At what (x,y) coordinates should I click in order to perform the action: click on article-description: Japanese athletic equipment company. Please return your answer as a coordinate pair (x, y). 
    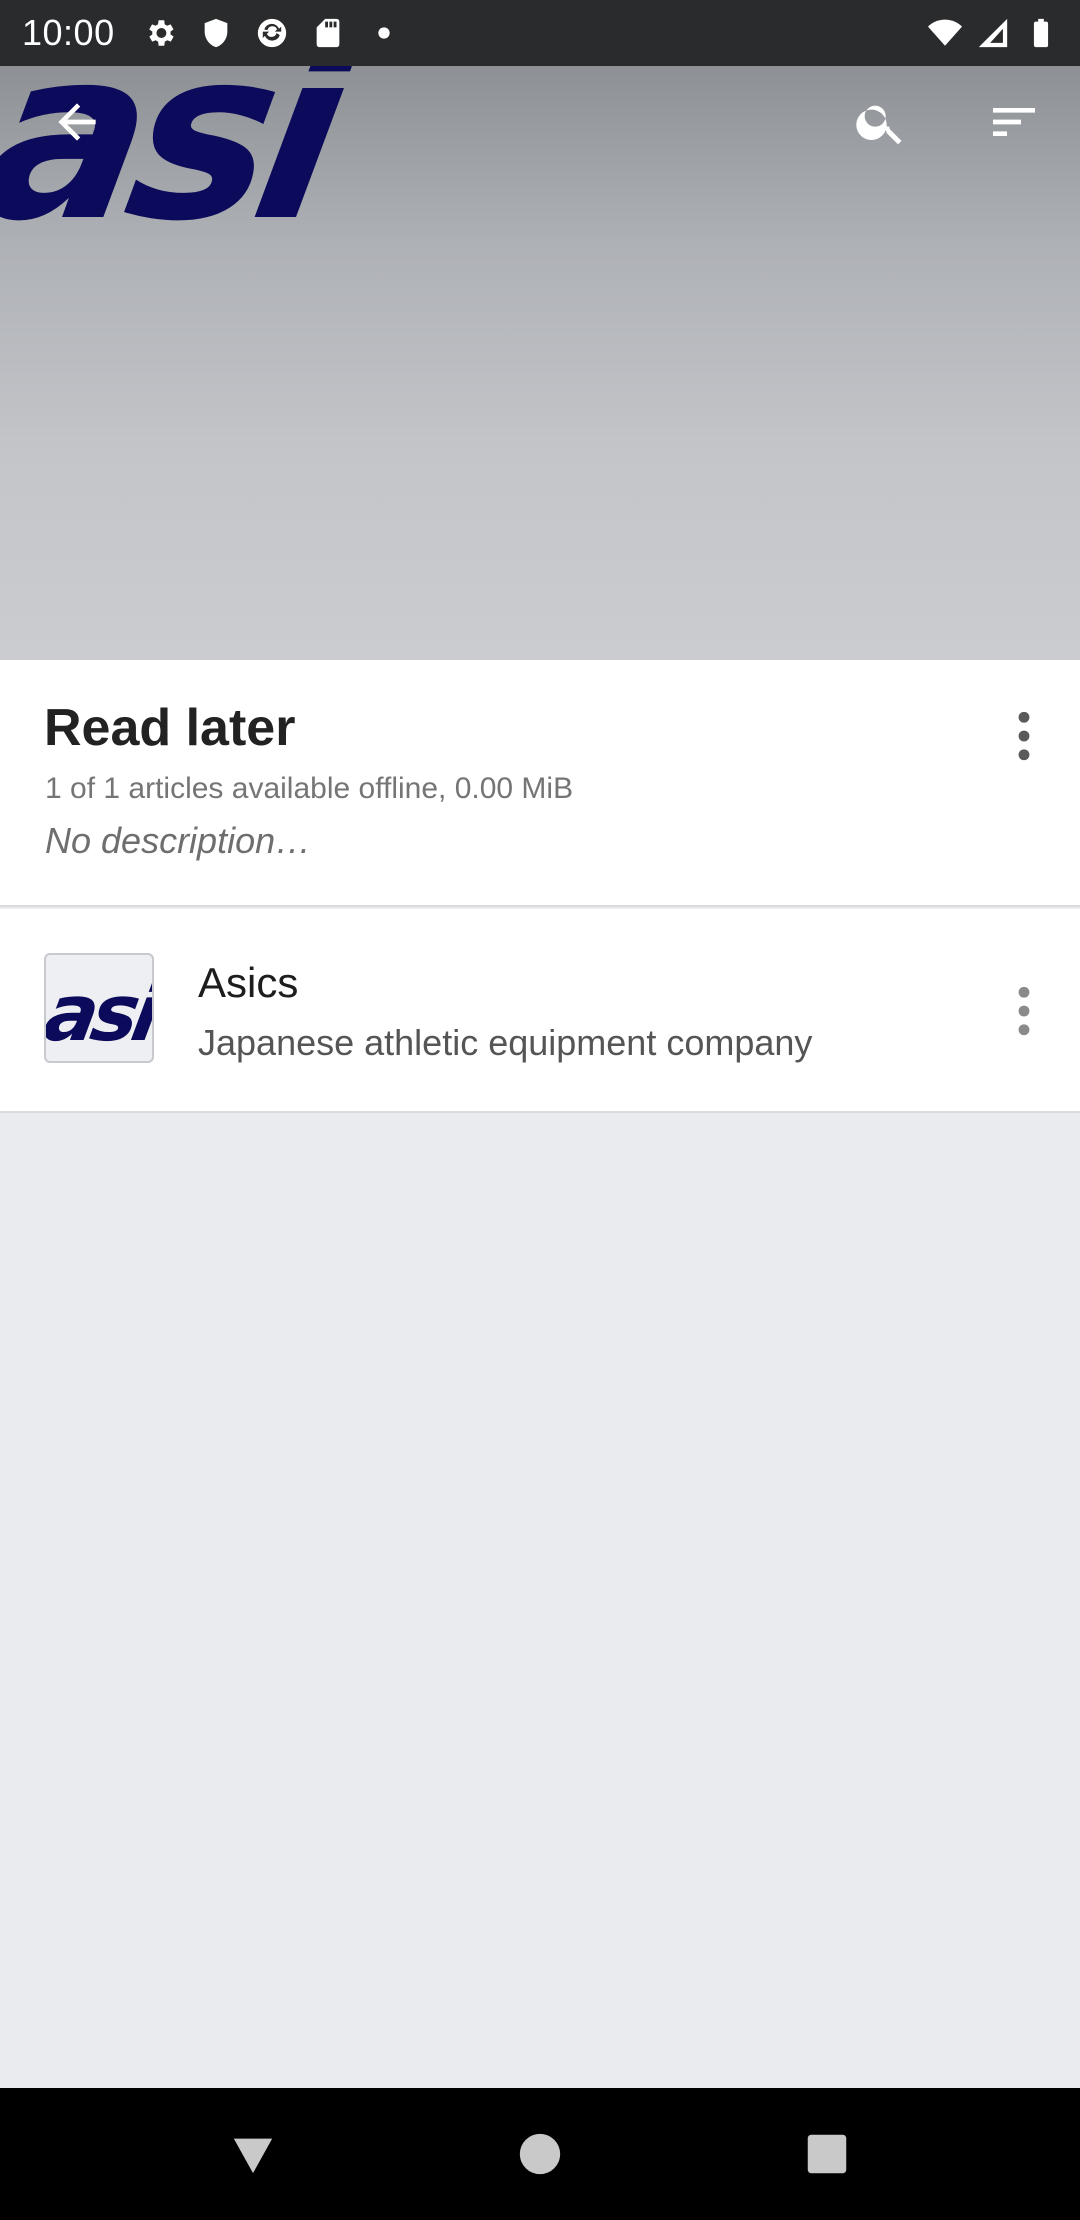
    Looking at the image, I should click on (505, 1042).